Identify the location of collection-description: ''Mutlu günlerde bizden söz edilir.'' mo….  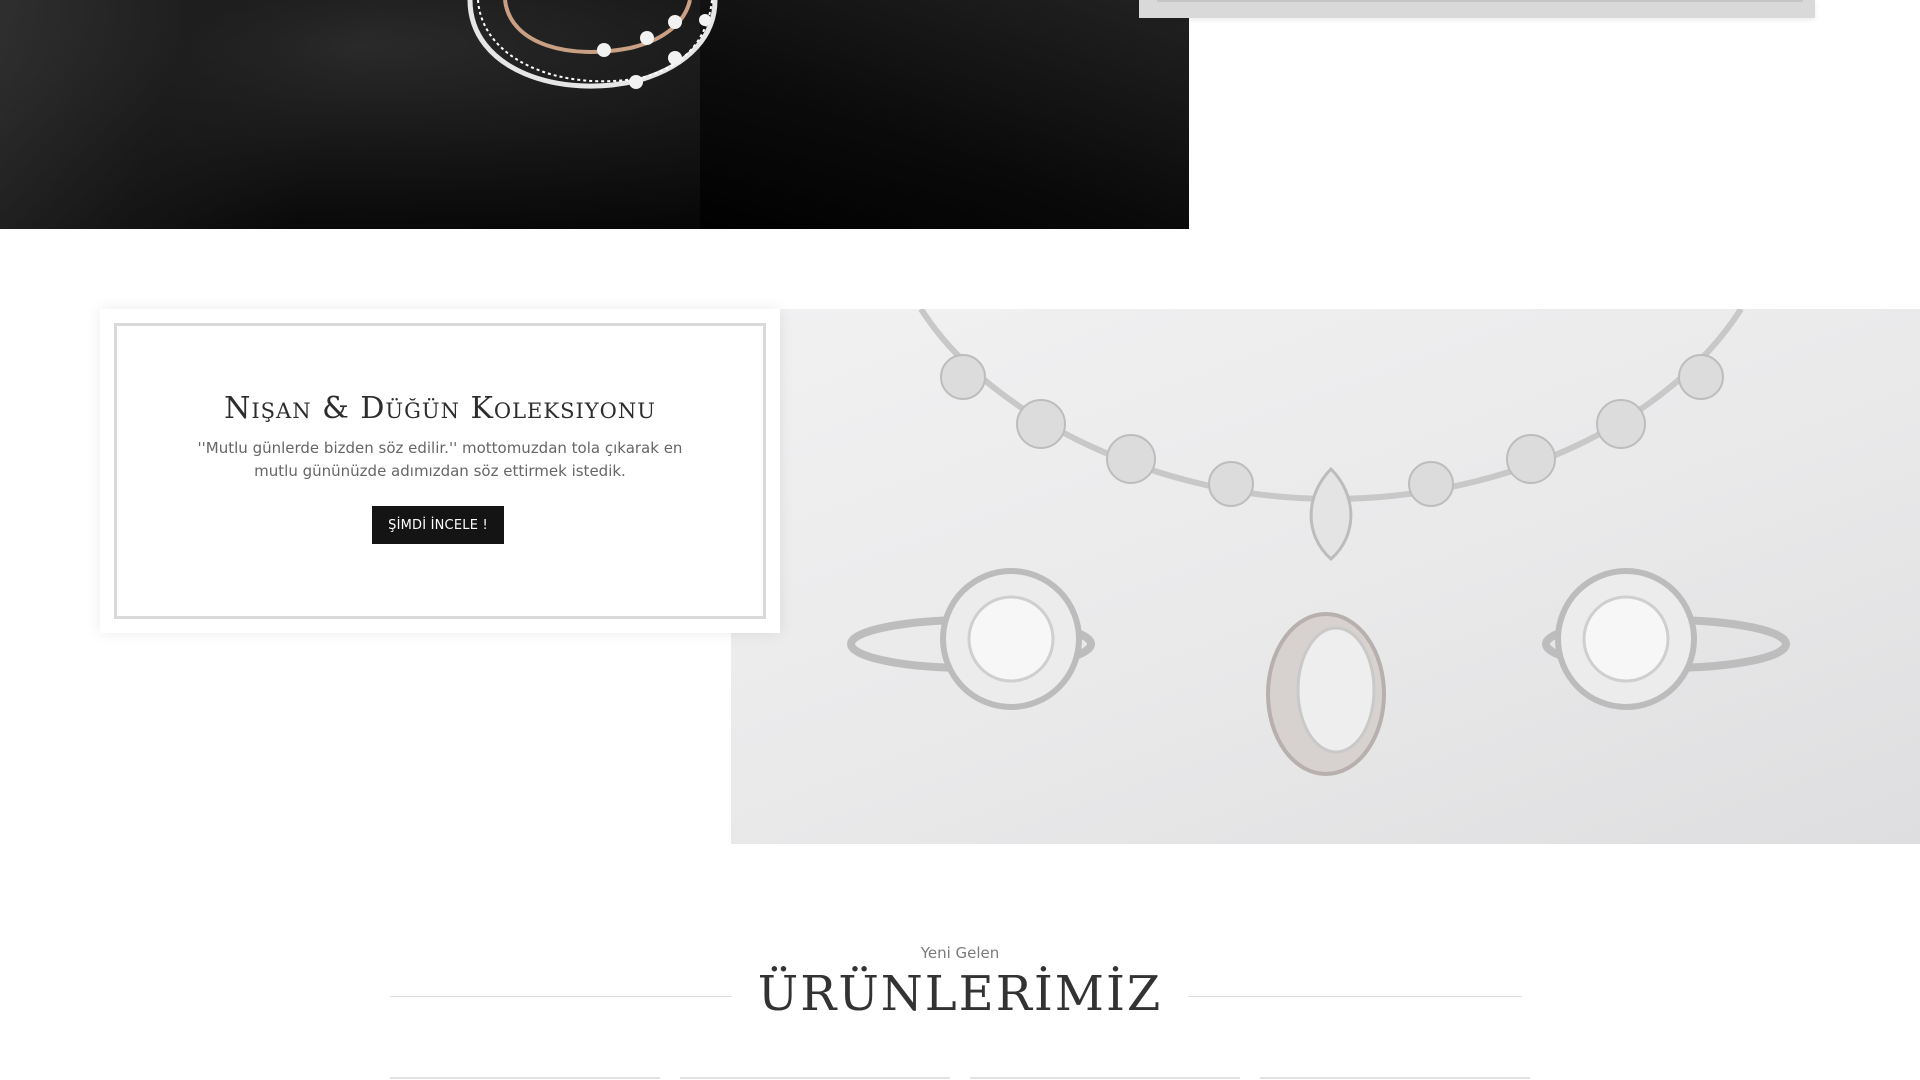
(440, 459).